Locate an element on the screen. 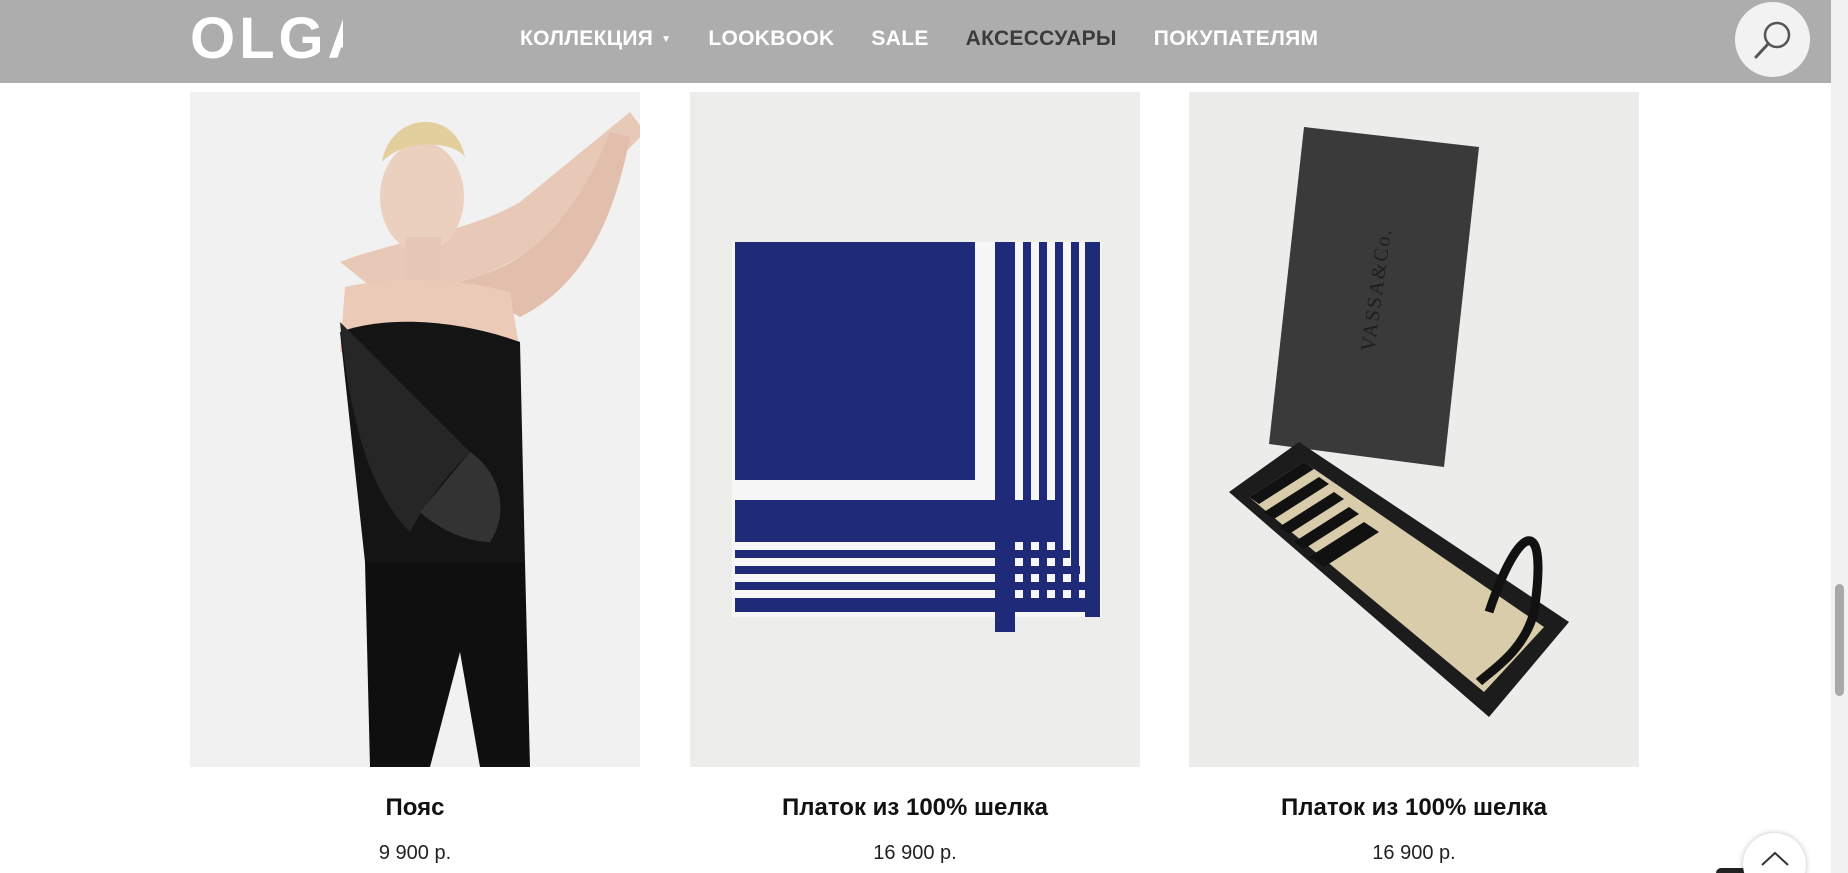 The height and width of the screenshot is (873, 1848). nav-item-collection: КОЛЛЕКЦИЯ ▼ is located at coordinates (595, 39).